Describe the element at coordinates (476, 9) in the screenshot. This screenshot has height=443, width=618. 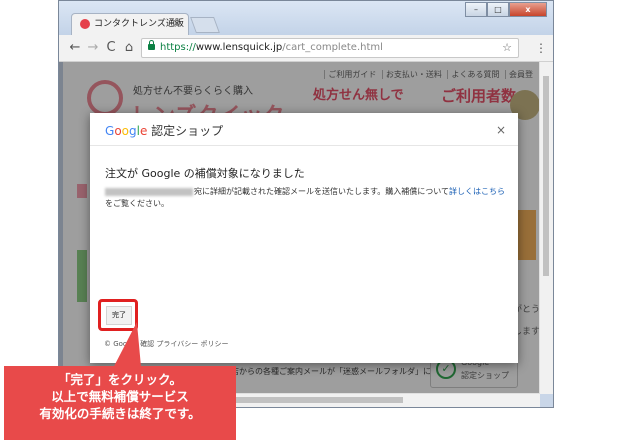
I see `minimize-button: –` at that location.